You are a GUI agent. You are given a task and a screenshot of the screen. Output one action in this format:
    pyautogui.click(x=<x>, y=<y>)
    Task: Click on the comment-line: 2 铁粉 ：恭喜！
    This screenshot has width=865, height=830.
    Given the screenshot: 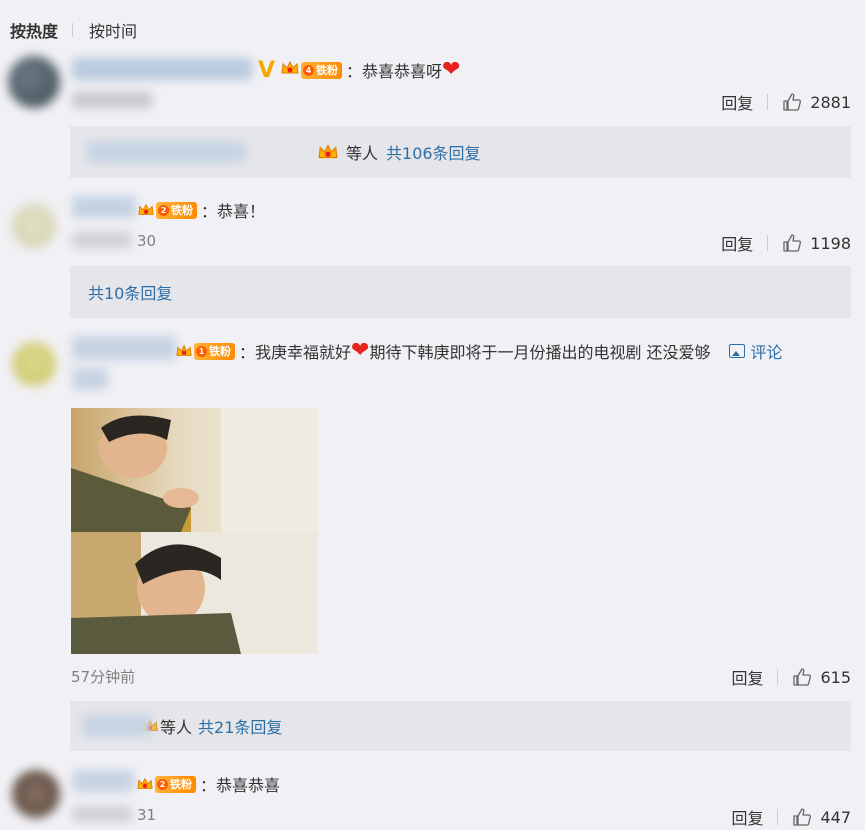 What is the action you would take?
    pyautogui.click(x=201, y=210)
    